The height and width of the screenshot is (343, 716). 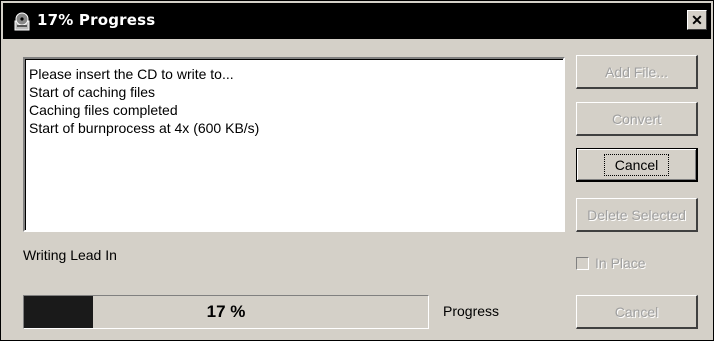 I want to click on delete-selected-button-label: Delete Selected, so click(x=636, y=214).